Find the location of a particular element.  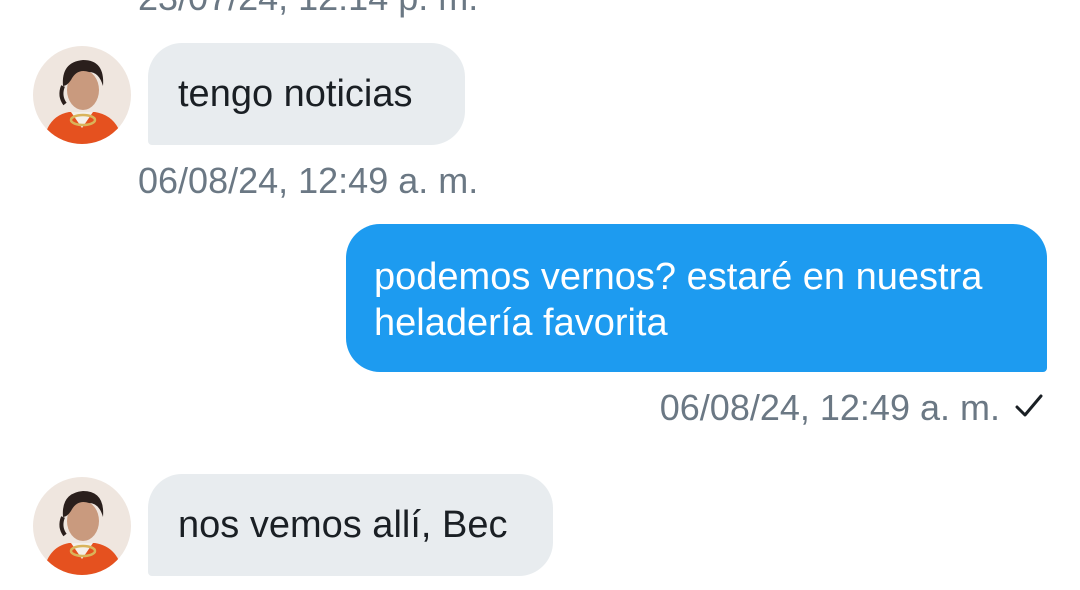

message-text: tengo noticias is located at coordinates (295, 94).